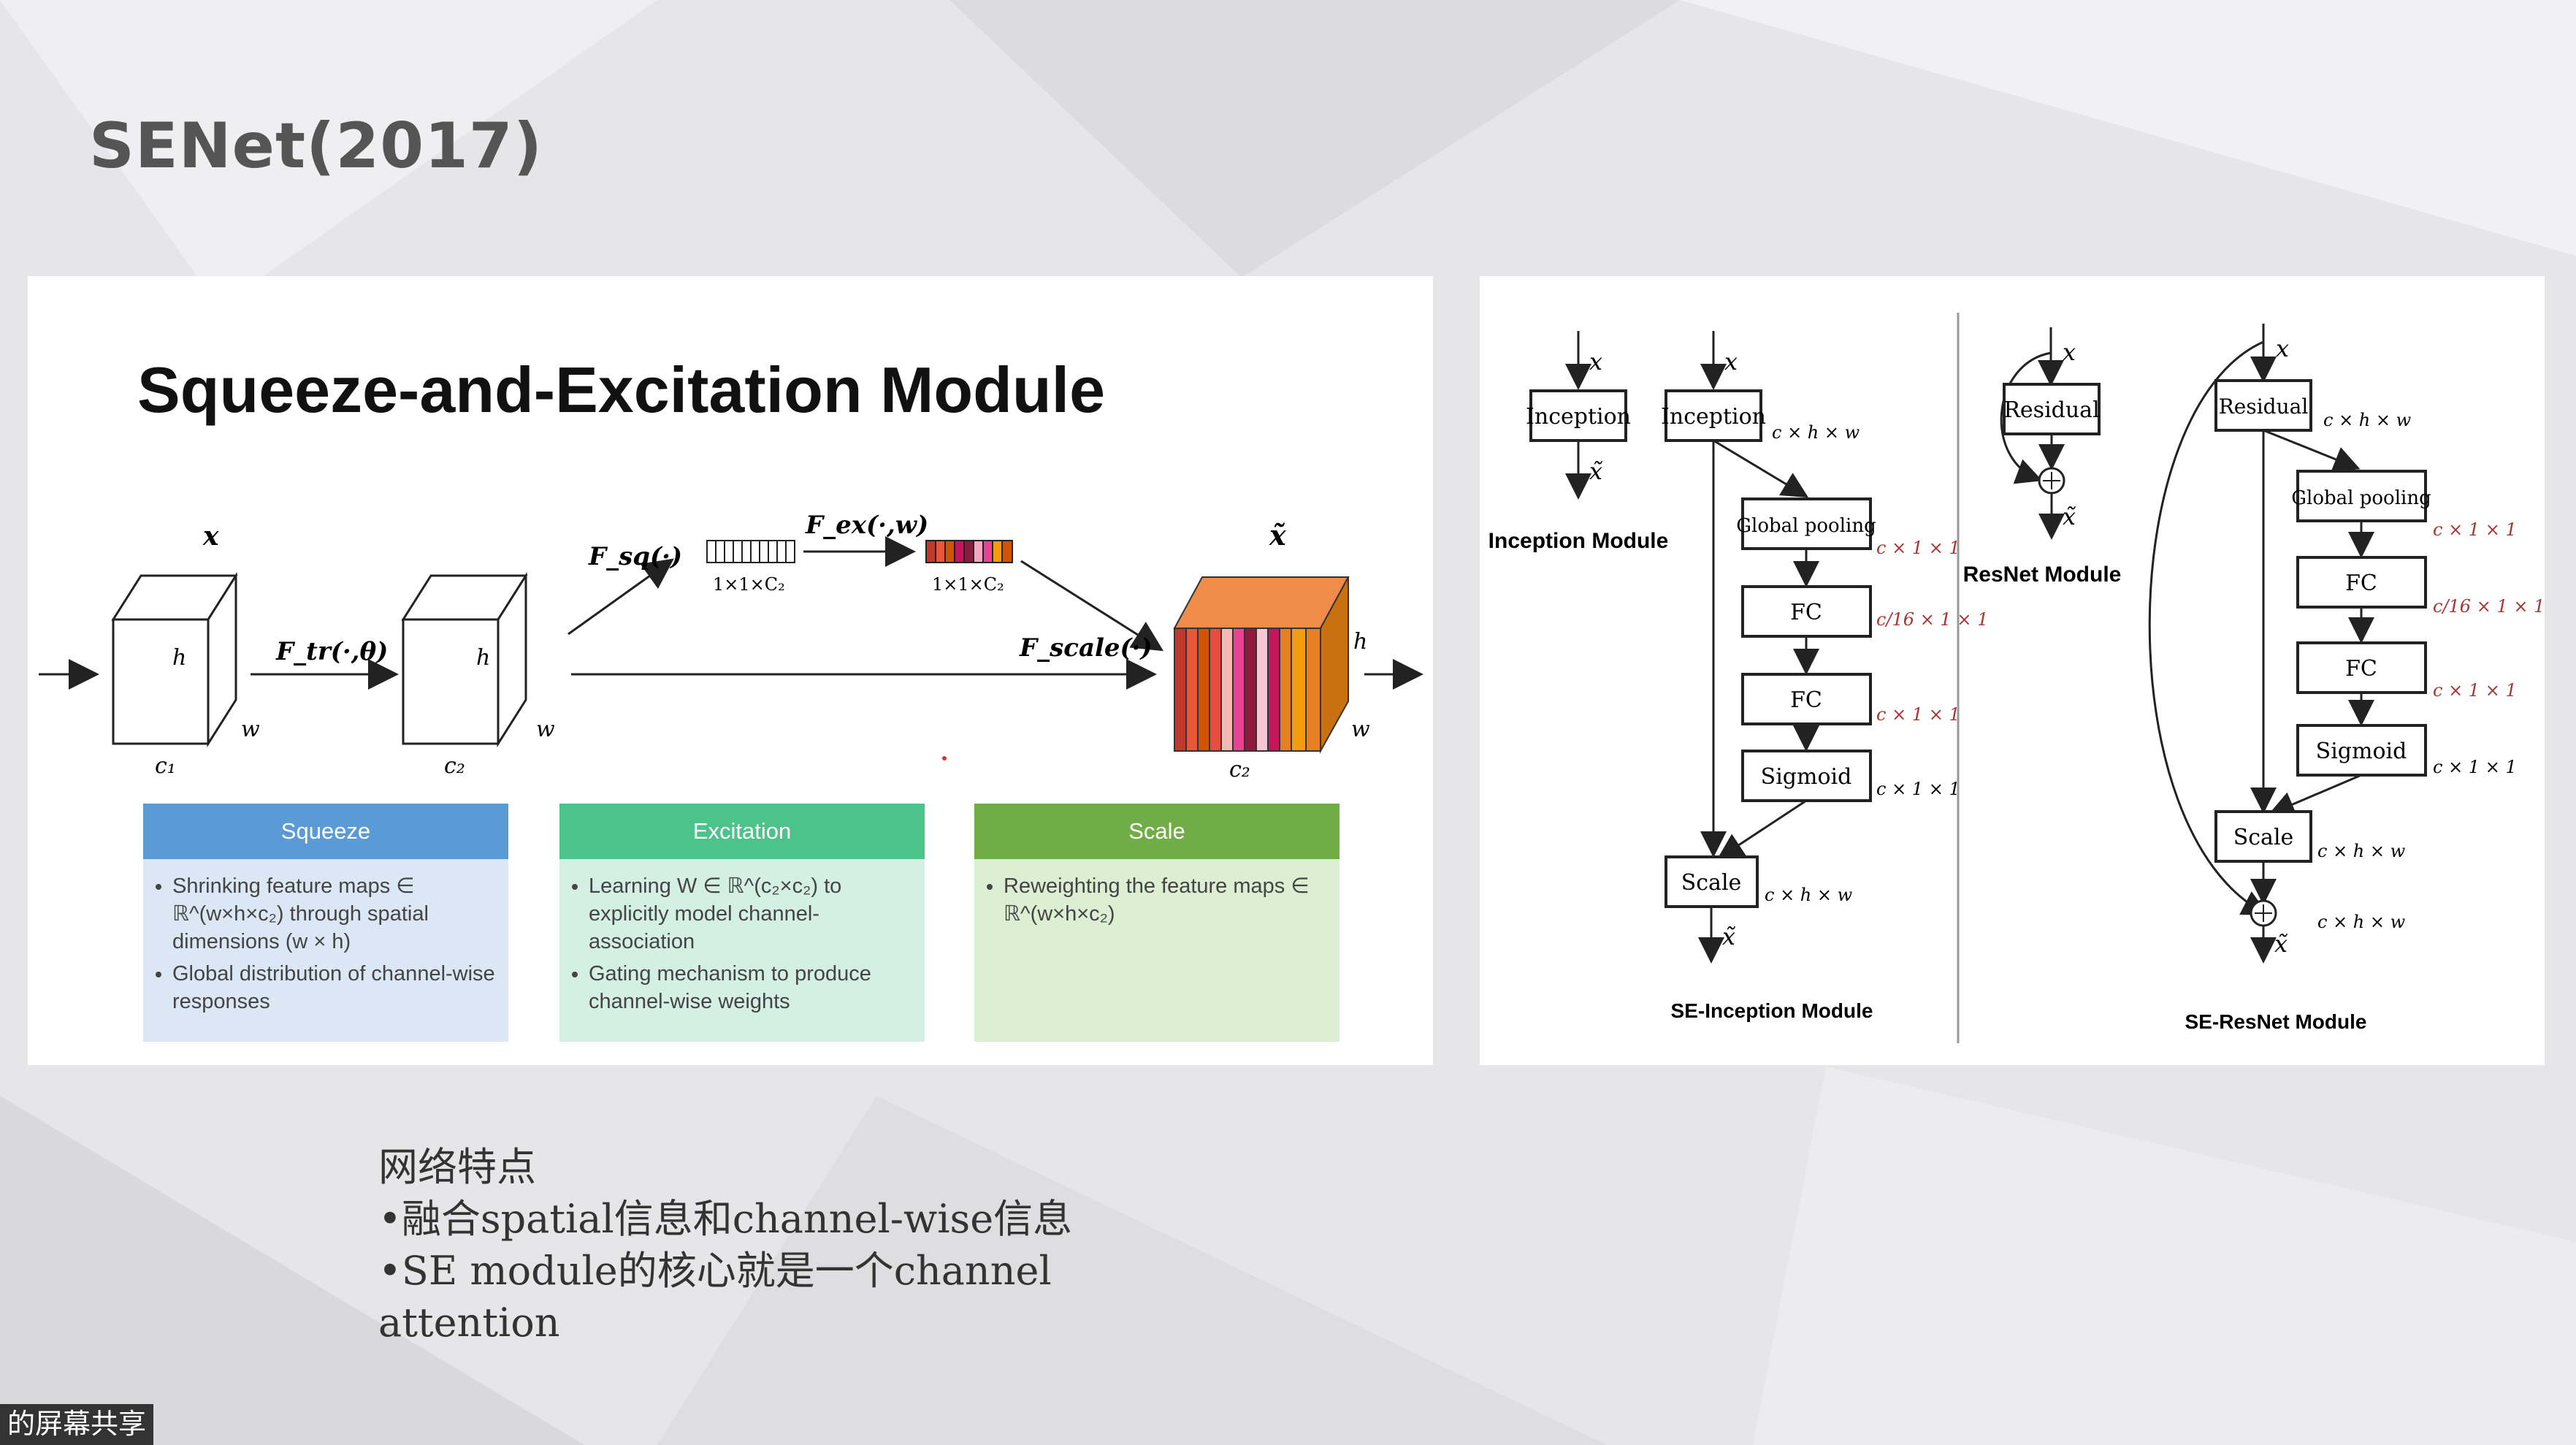  Describe the element at coordinates (1806, 613) in the screenshot. I see `se-inception-fc-1-label: FC` at that location.